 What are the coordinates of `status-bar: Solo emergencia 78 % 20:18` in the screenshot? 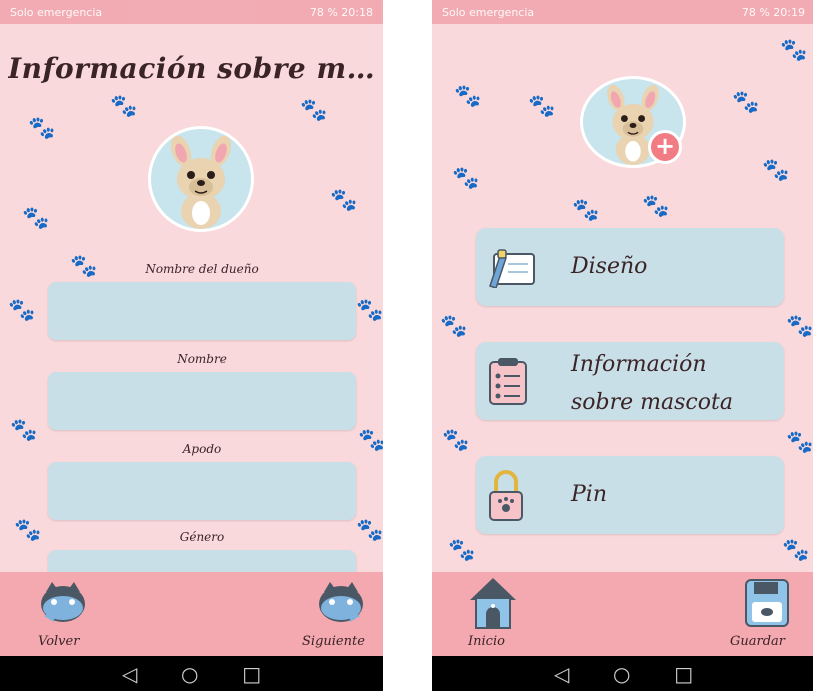 It's located at (191, 12).